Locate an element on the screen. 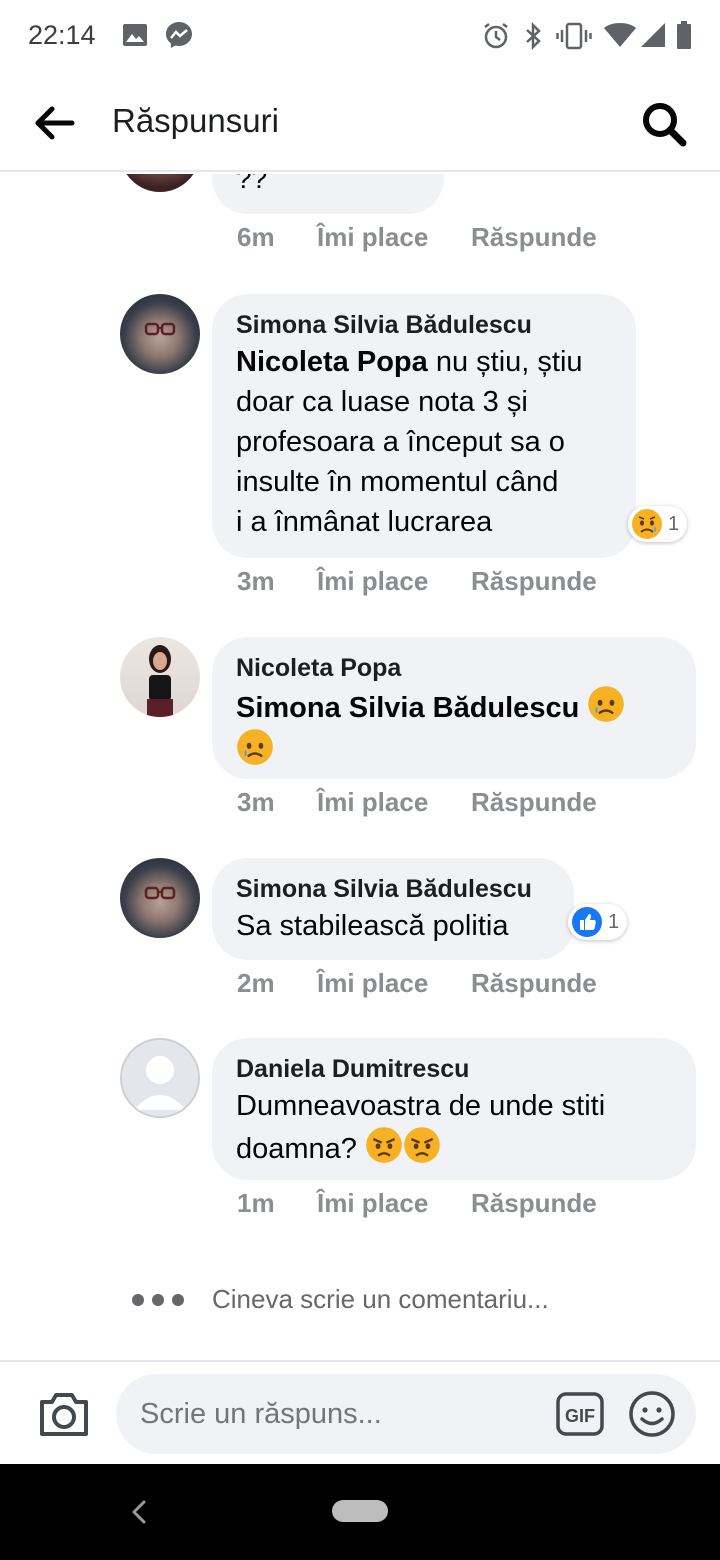 This screenshot has width=720, height=1560. battery-icon is located at coordinates (684, 35).